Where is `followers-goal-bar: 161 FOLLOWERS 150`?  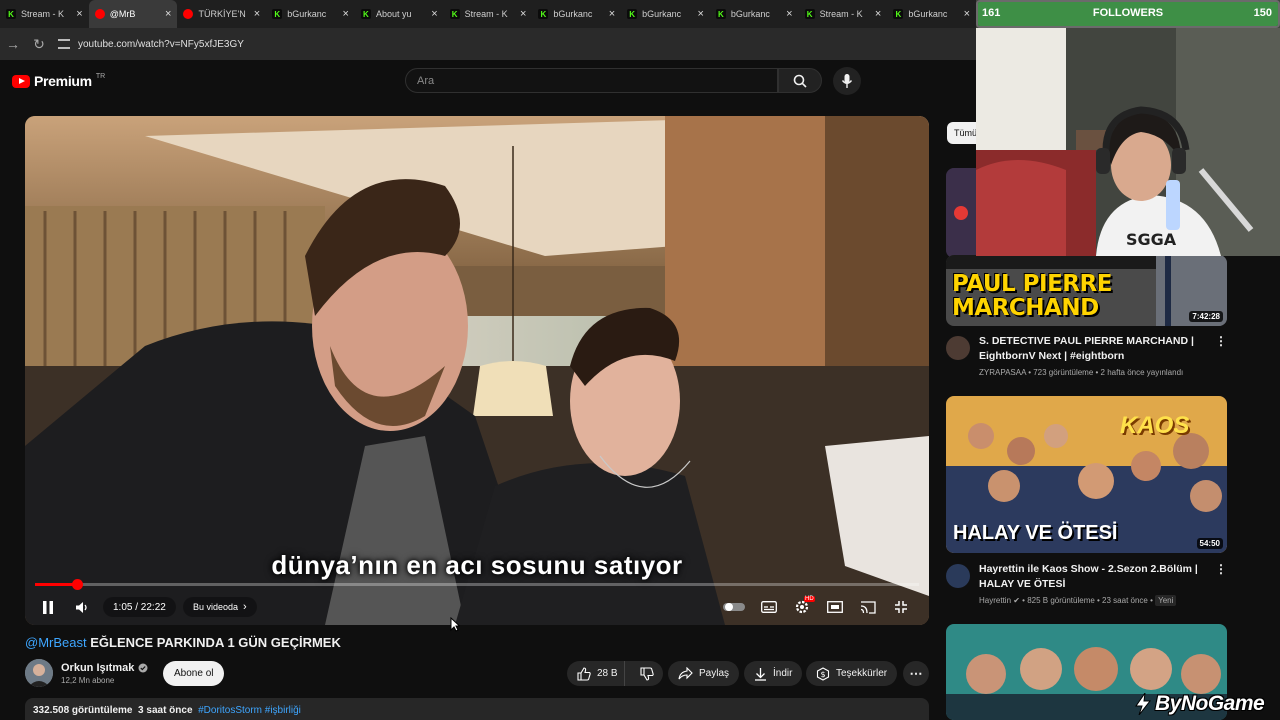
followers-goal-bar: 161 FOLLOWERS 150 is located at coordinates (1128, 14).